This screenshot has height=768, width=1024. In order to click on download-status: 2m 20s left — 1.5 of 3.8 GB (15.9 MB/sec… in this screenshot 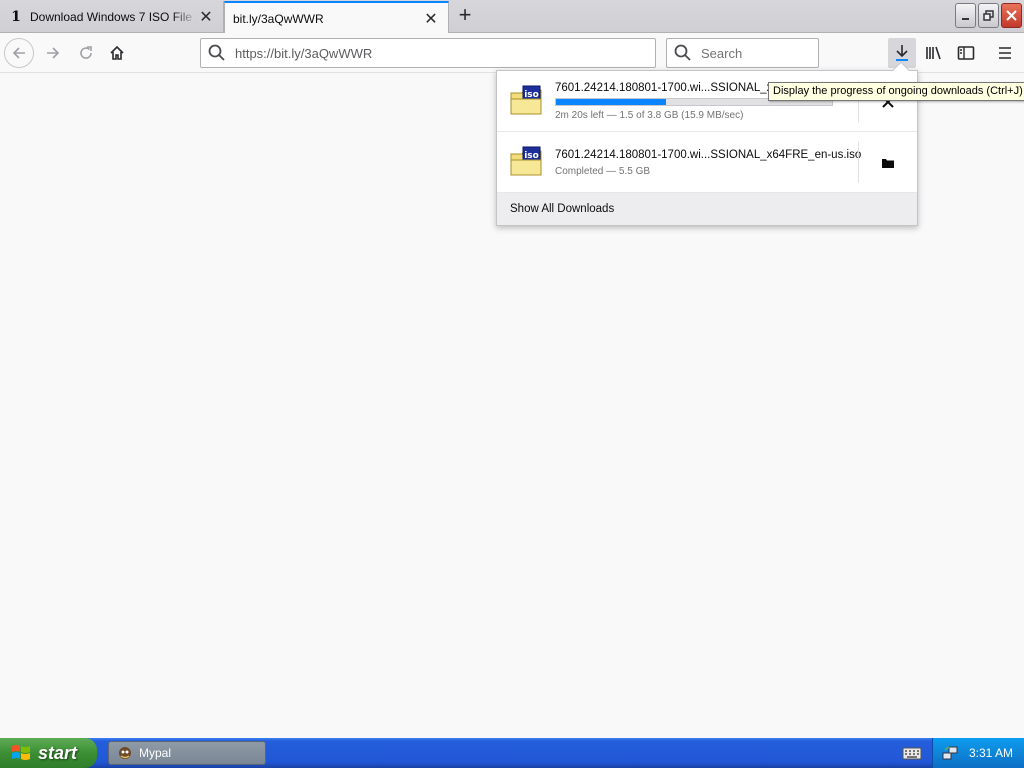, I will do `click(649, 115)`.